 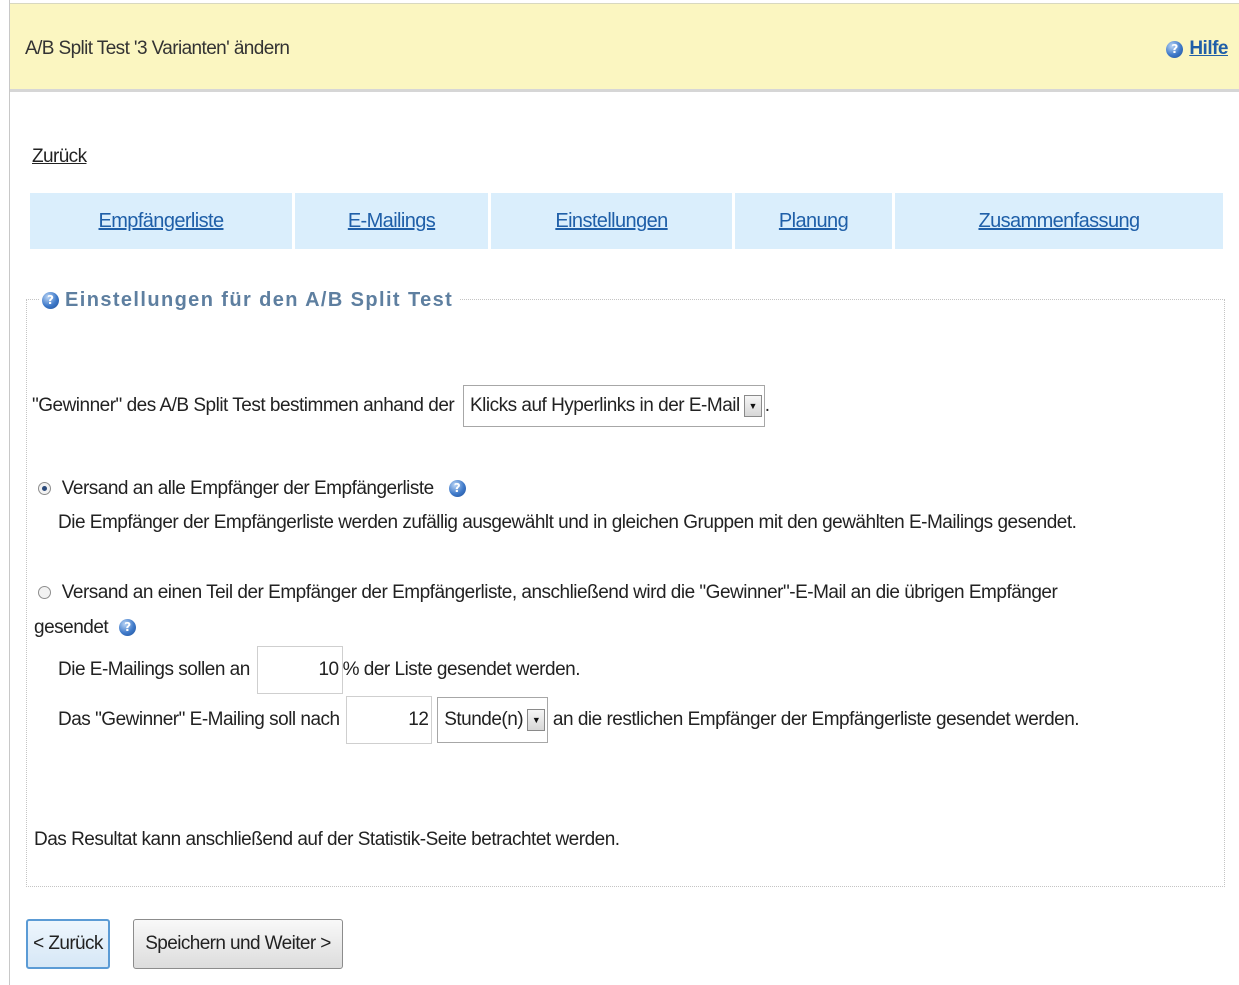 I want to click on tab-empfaengerliste: Empfängerliste, so click(x=162, y=221).